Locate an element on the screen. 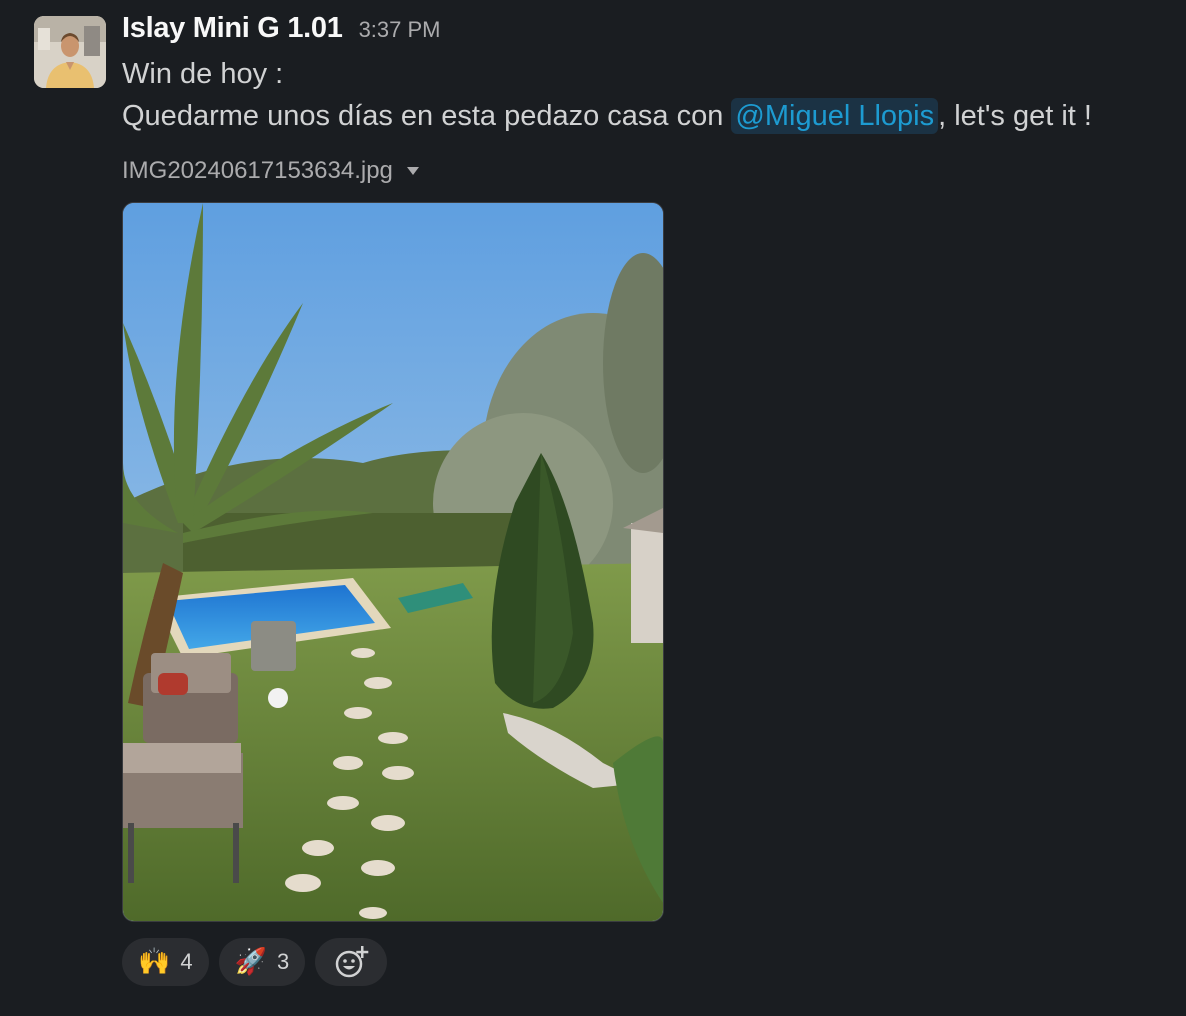 The image size is (1186, 1016). message-timestamp: 3:37 PM is located at coordinates (400, 30).